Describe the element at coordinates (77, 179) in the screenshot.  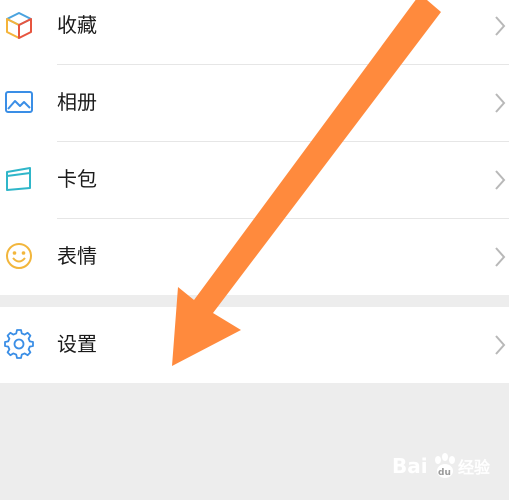
I see `menu-item-label: 卡包` at that location.